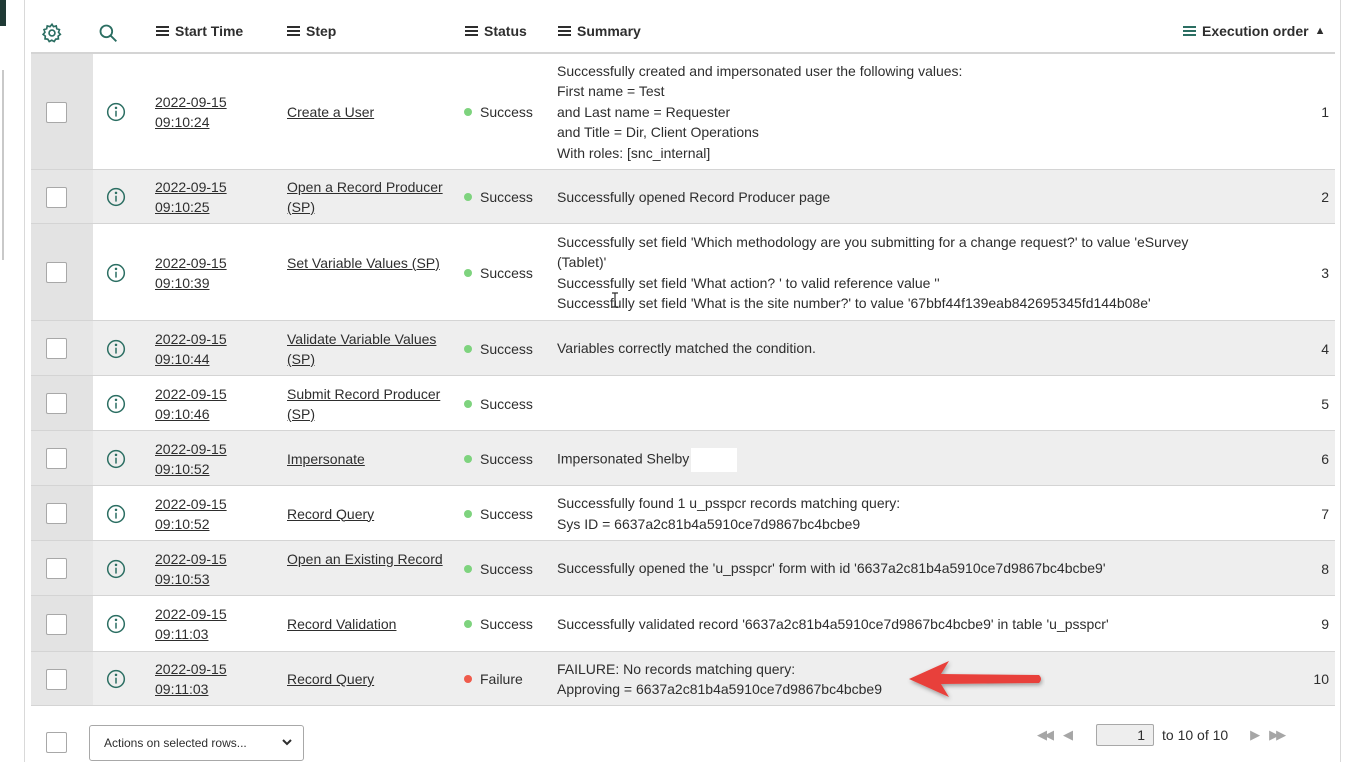 The image size is (1358, 762). I want to click on select-all-checkbox, so click(56, 742).